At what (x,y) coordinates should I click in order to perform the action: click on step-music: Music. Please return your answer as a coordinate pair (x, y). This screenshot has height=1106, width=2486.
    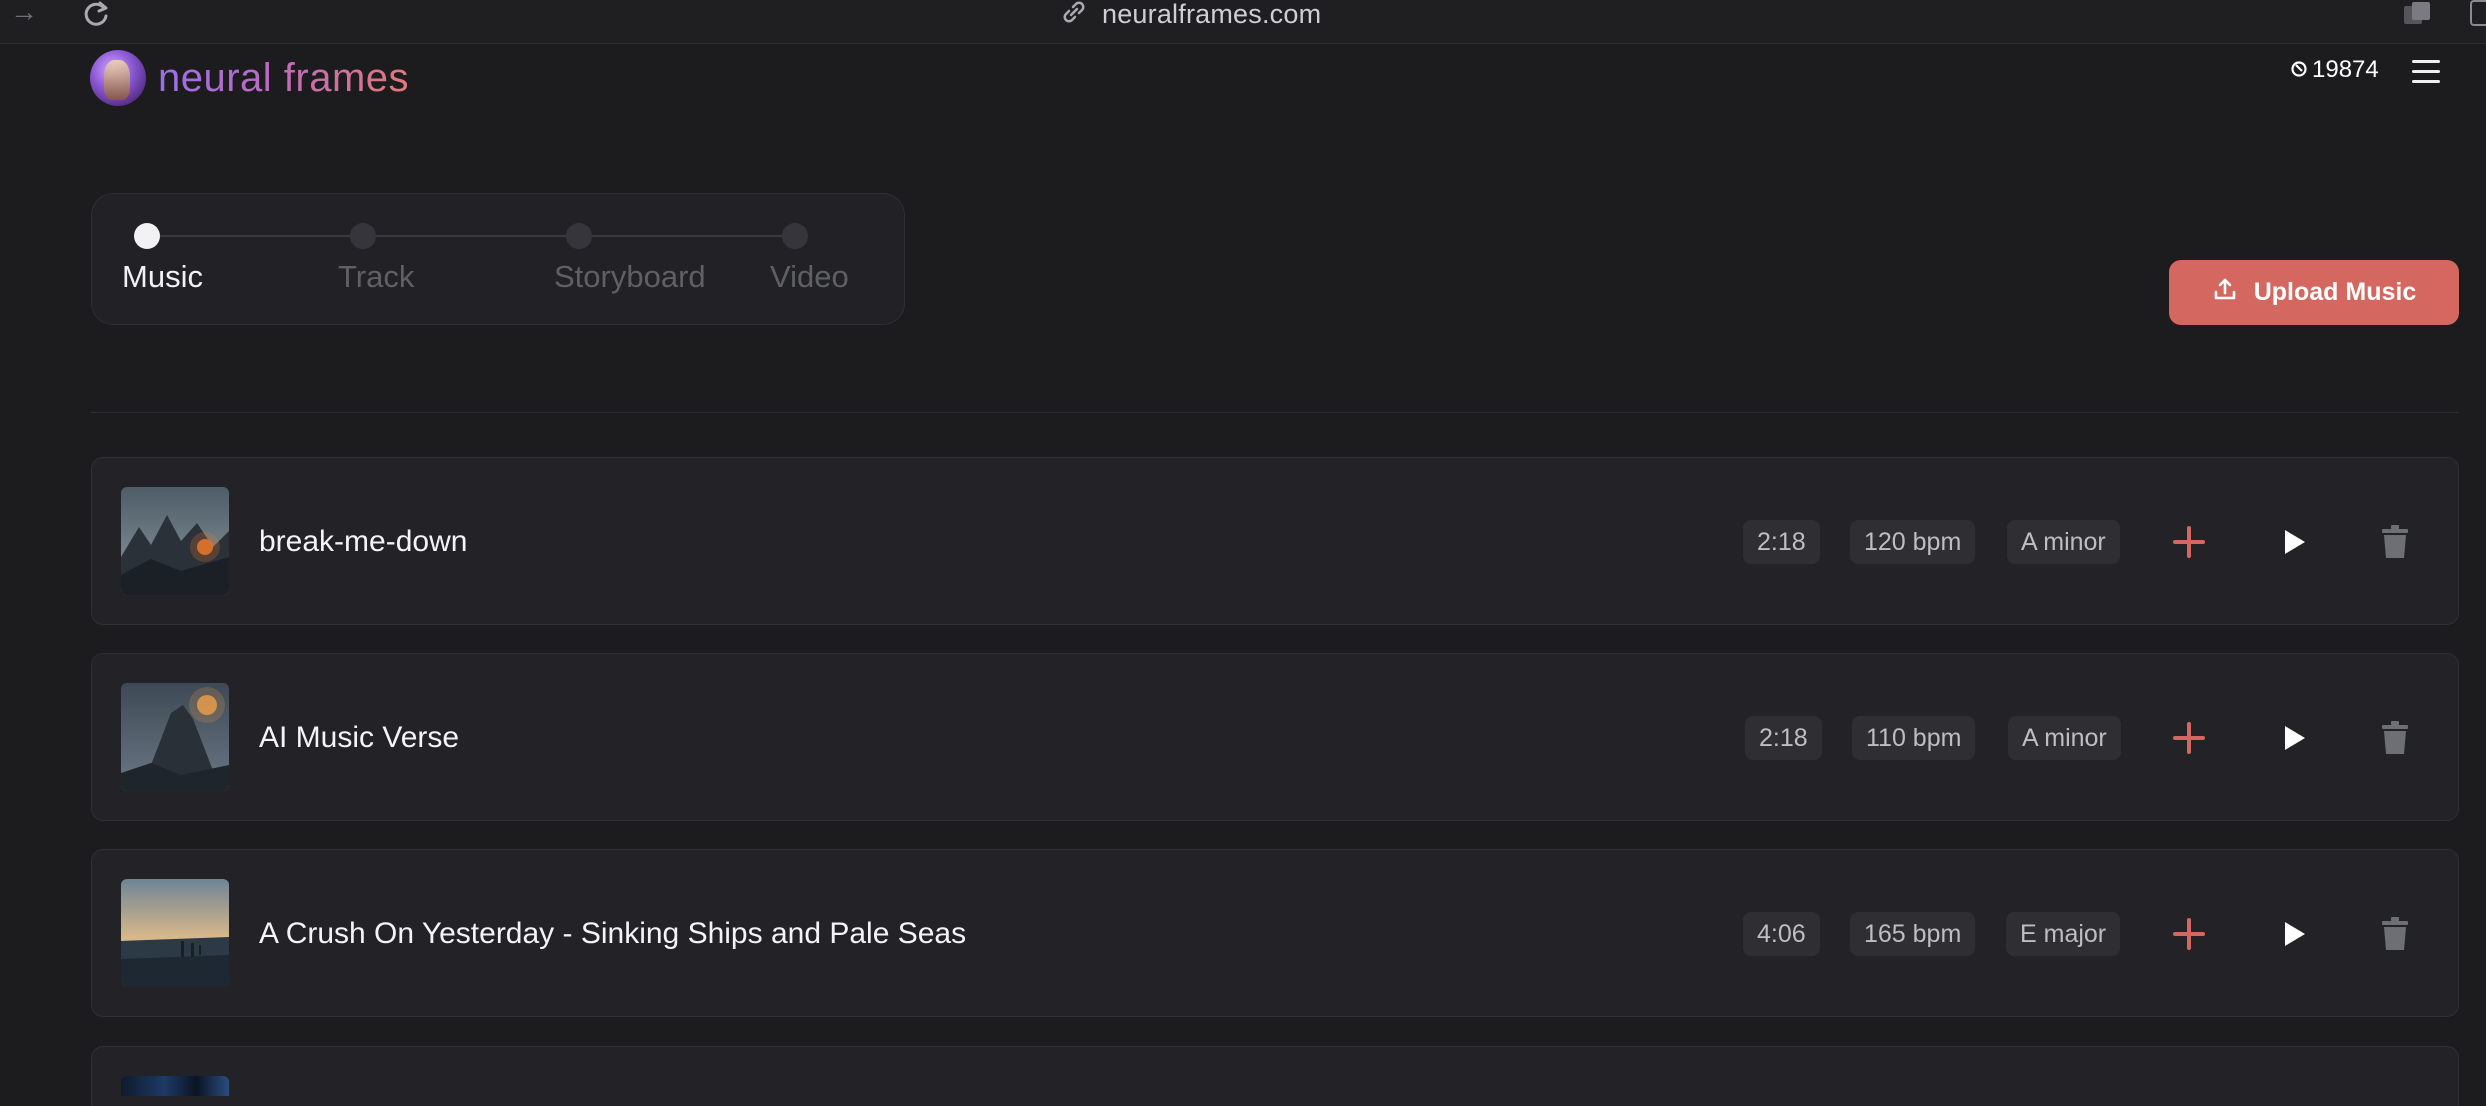
    Looking at the image, I should click on (162, 259).